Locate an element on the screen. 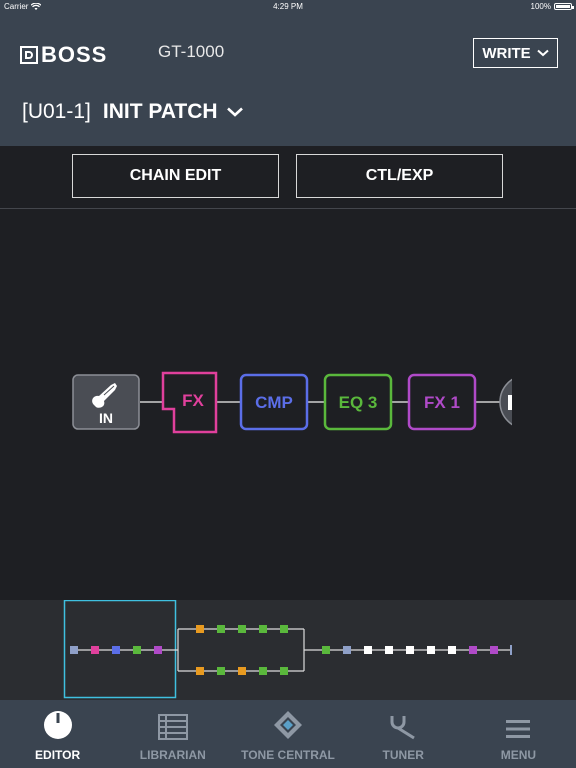 Image resolution: width=576 pixels, height=768 pixels. chain-overview-map is located at coordinates (287, 649).